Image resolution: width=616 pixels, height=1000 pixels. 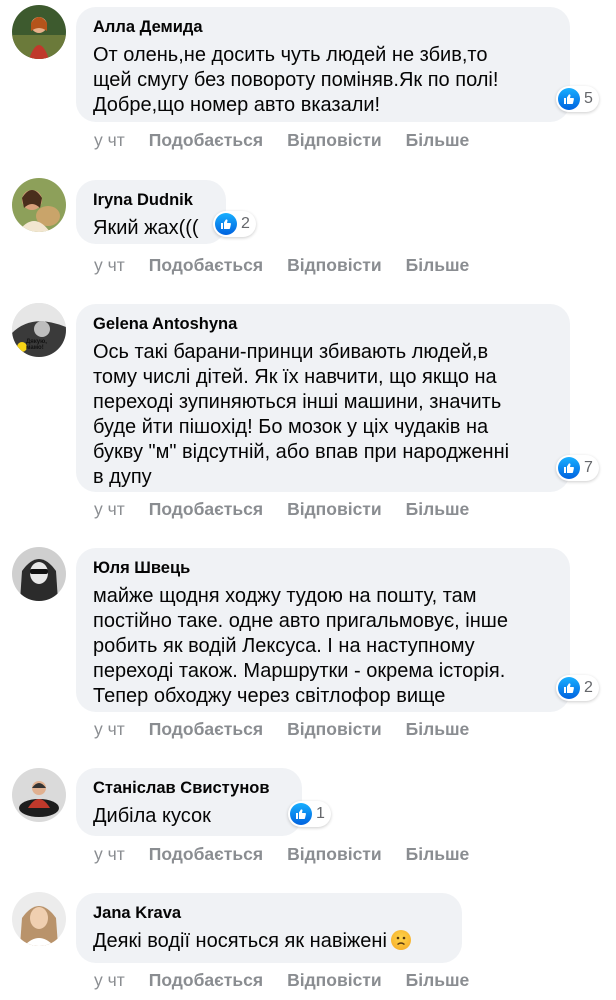 I want to click on comment-text: Дибіла кусок, so click(x=152, y=816).